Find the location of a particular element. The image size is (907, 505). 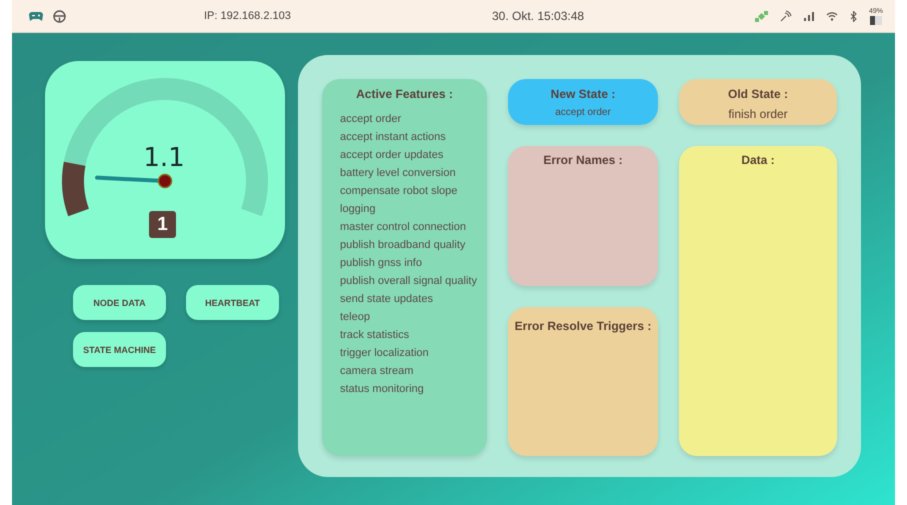

feature-item: trigger localization is located at coordinates (385, 353).